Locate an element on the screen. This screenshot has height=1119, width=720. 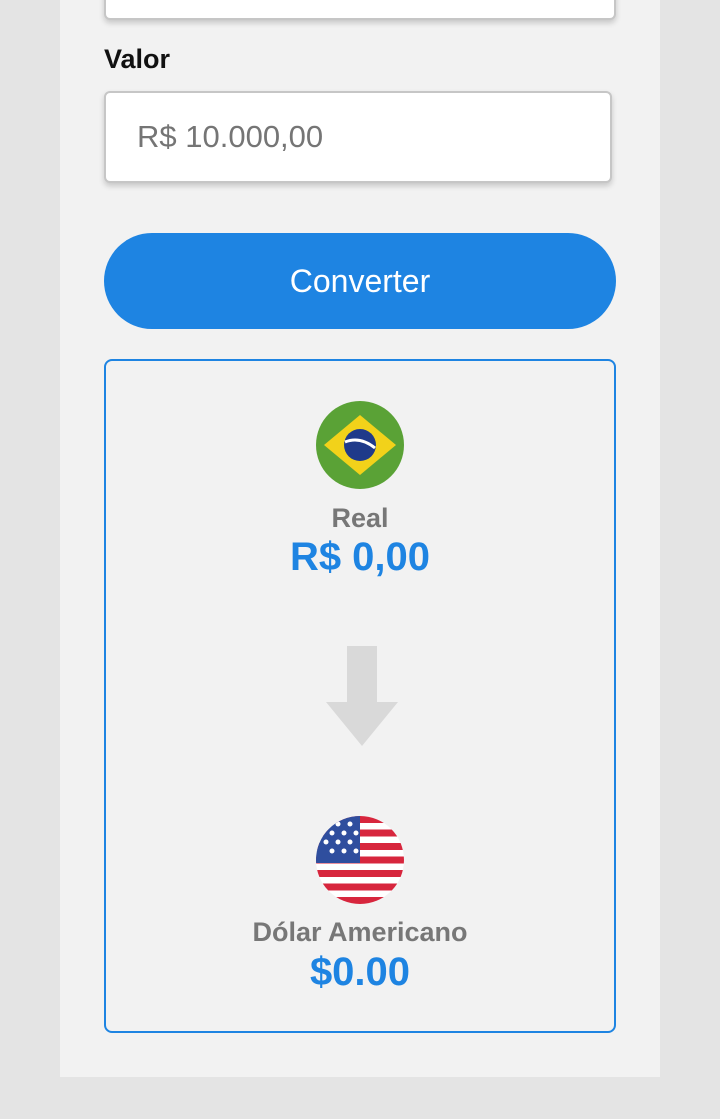
convert-button: Converter is located at coordinates (360, 281).